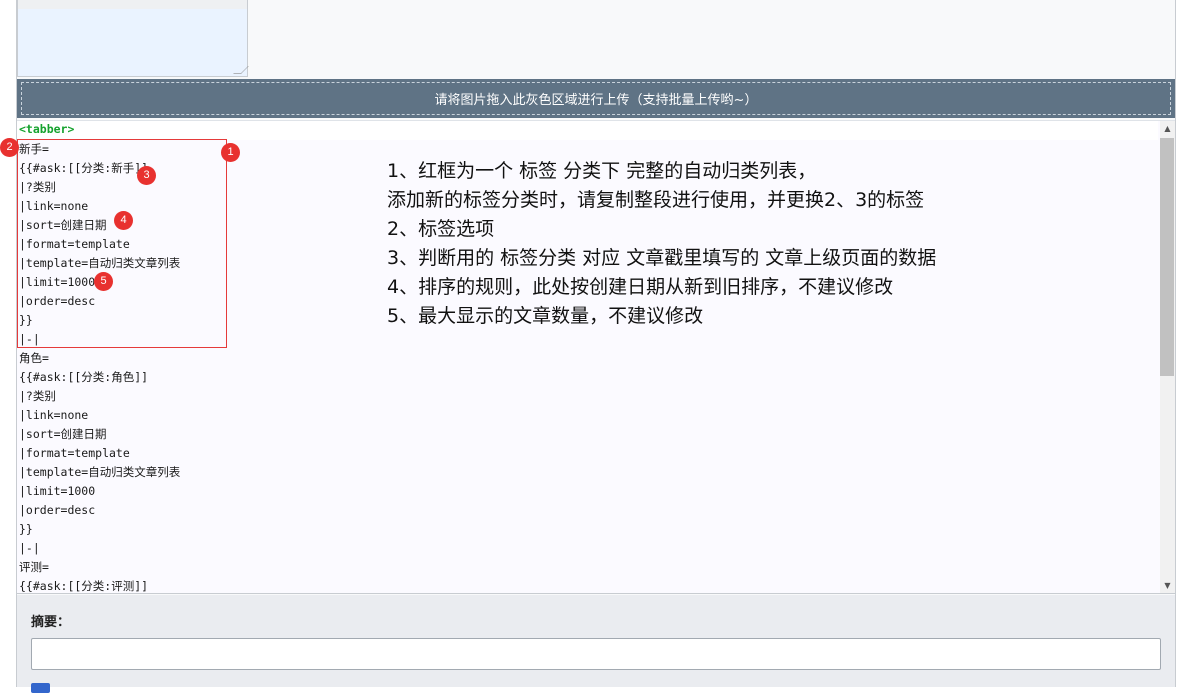 Image resolution: width=1200 pixels, height=693 pixels. I want to click on code-line: |sort=创建日期, so click(63, 434).